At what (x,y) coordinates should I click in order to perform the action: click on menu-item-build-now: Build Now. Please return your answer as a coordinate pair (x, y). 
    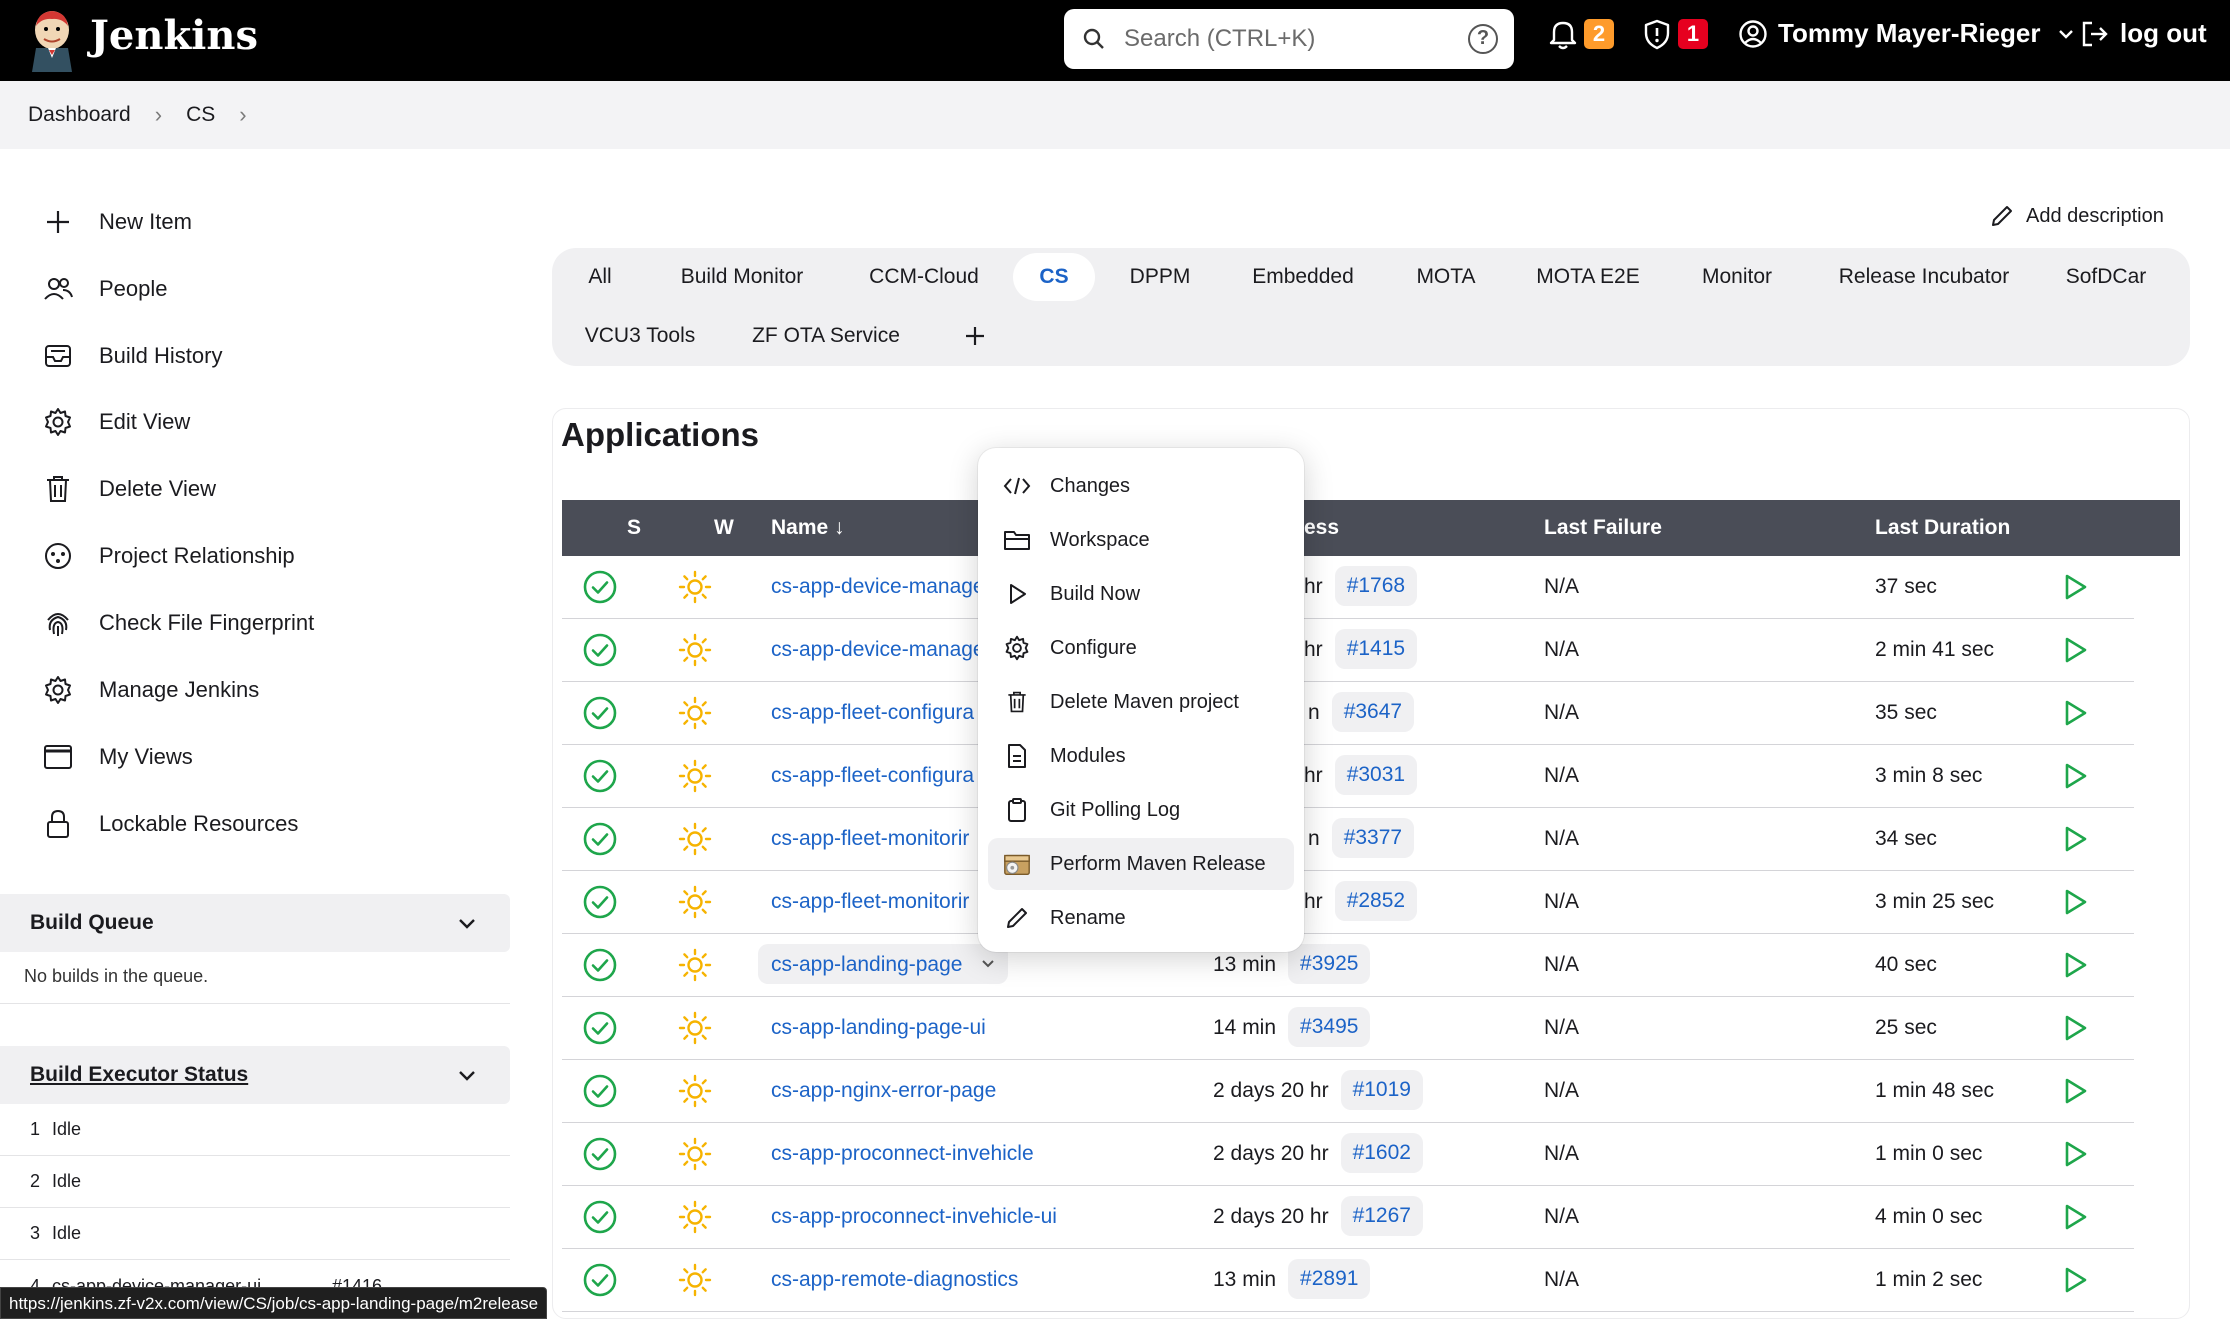
    Looking at the image, I should click on (1141, 594).